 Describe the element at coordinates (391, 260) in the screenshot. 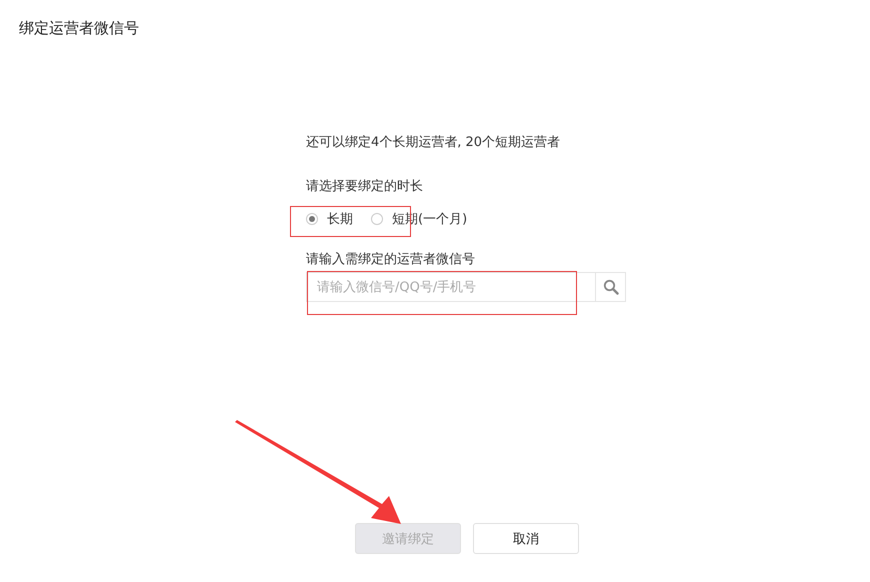

I see `field-label: 请输入需绑定的运营者微信号` at that location.